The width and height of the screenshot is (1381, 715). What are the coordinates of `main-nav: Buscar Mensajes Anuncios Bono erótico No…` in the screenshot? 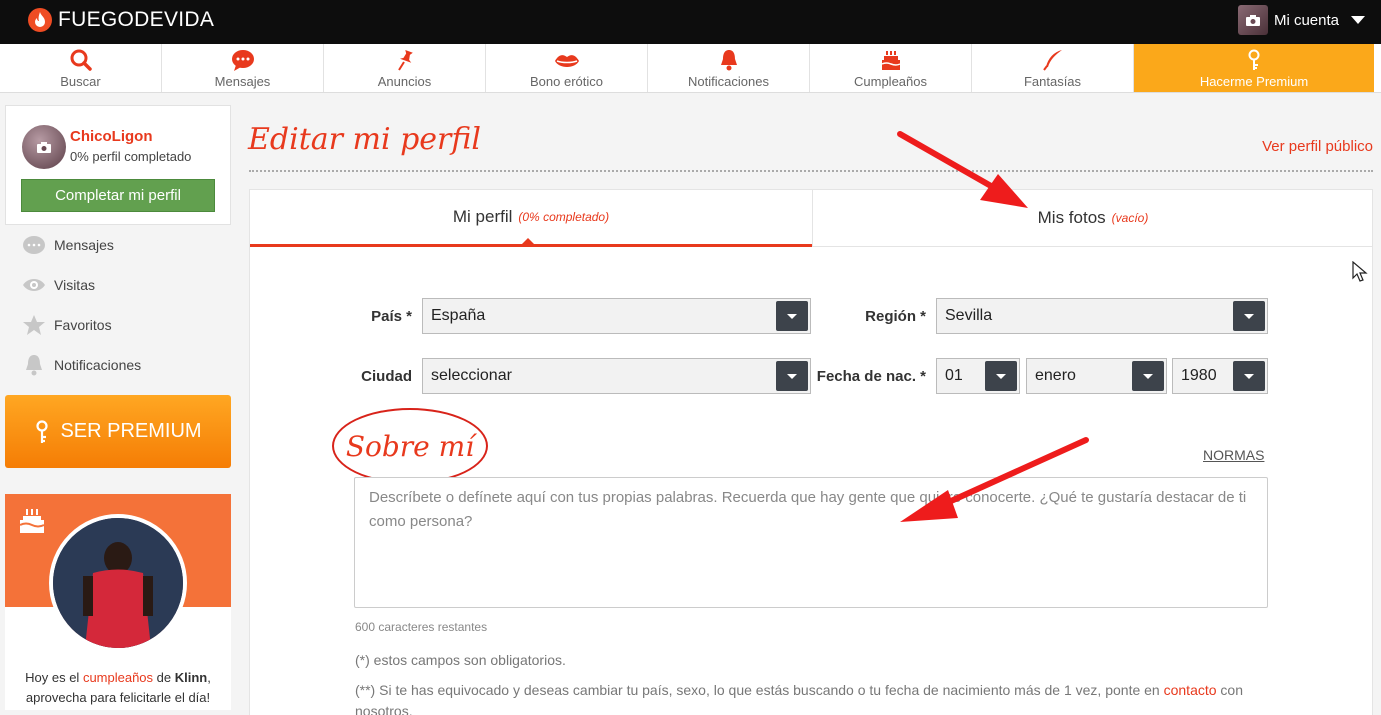 It's located at (690, 68).